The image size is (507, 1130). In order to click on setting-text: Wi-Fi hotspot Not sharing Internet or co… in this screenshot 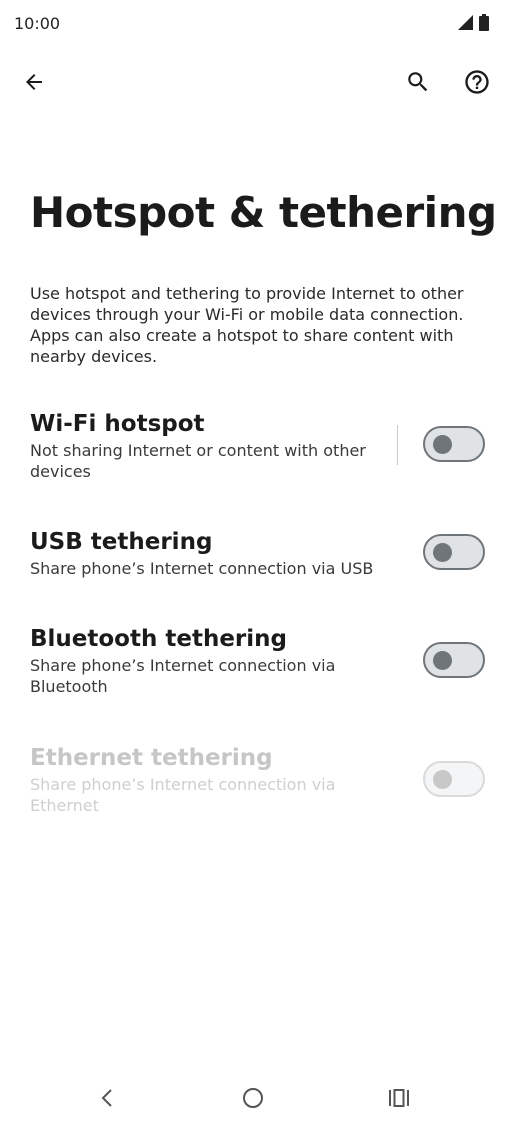, I will do `click(207, 446)`.